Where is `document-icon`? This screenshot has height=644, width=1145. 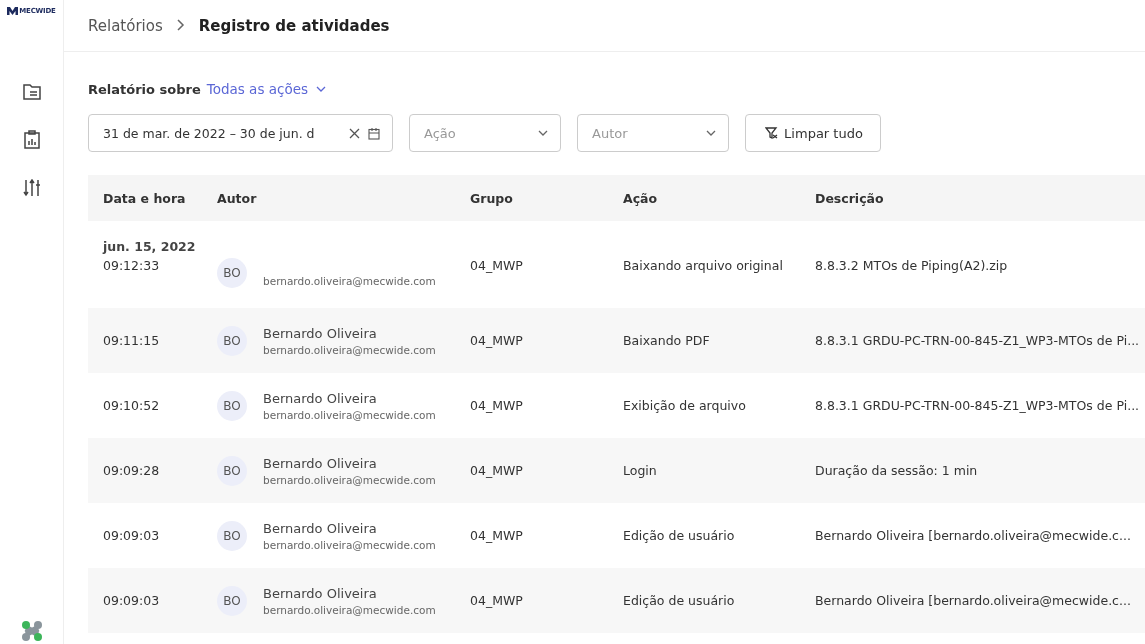
document-icon is located at coordinates (31, 92).